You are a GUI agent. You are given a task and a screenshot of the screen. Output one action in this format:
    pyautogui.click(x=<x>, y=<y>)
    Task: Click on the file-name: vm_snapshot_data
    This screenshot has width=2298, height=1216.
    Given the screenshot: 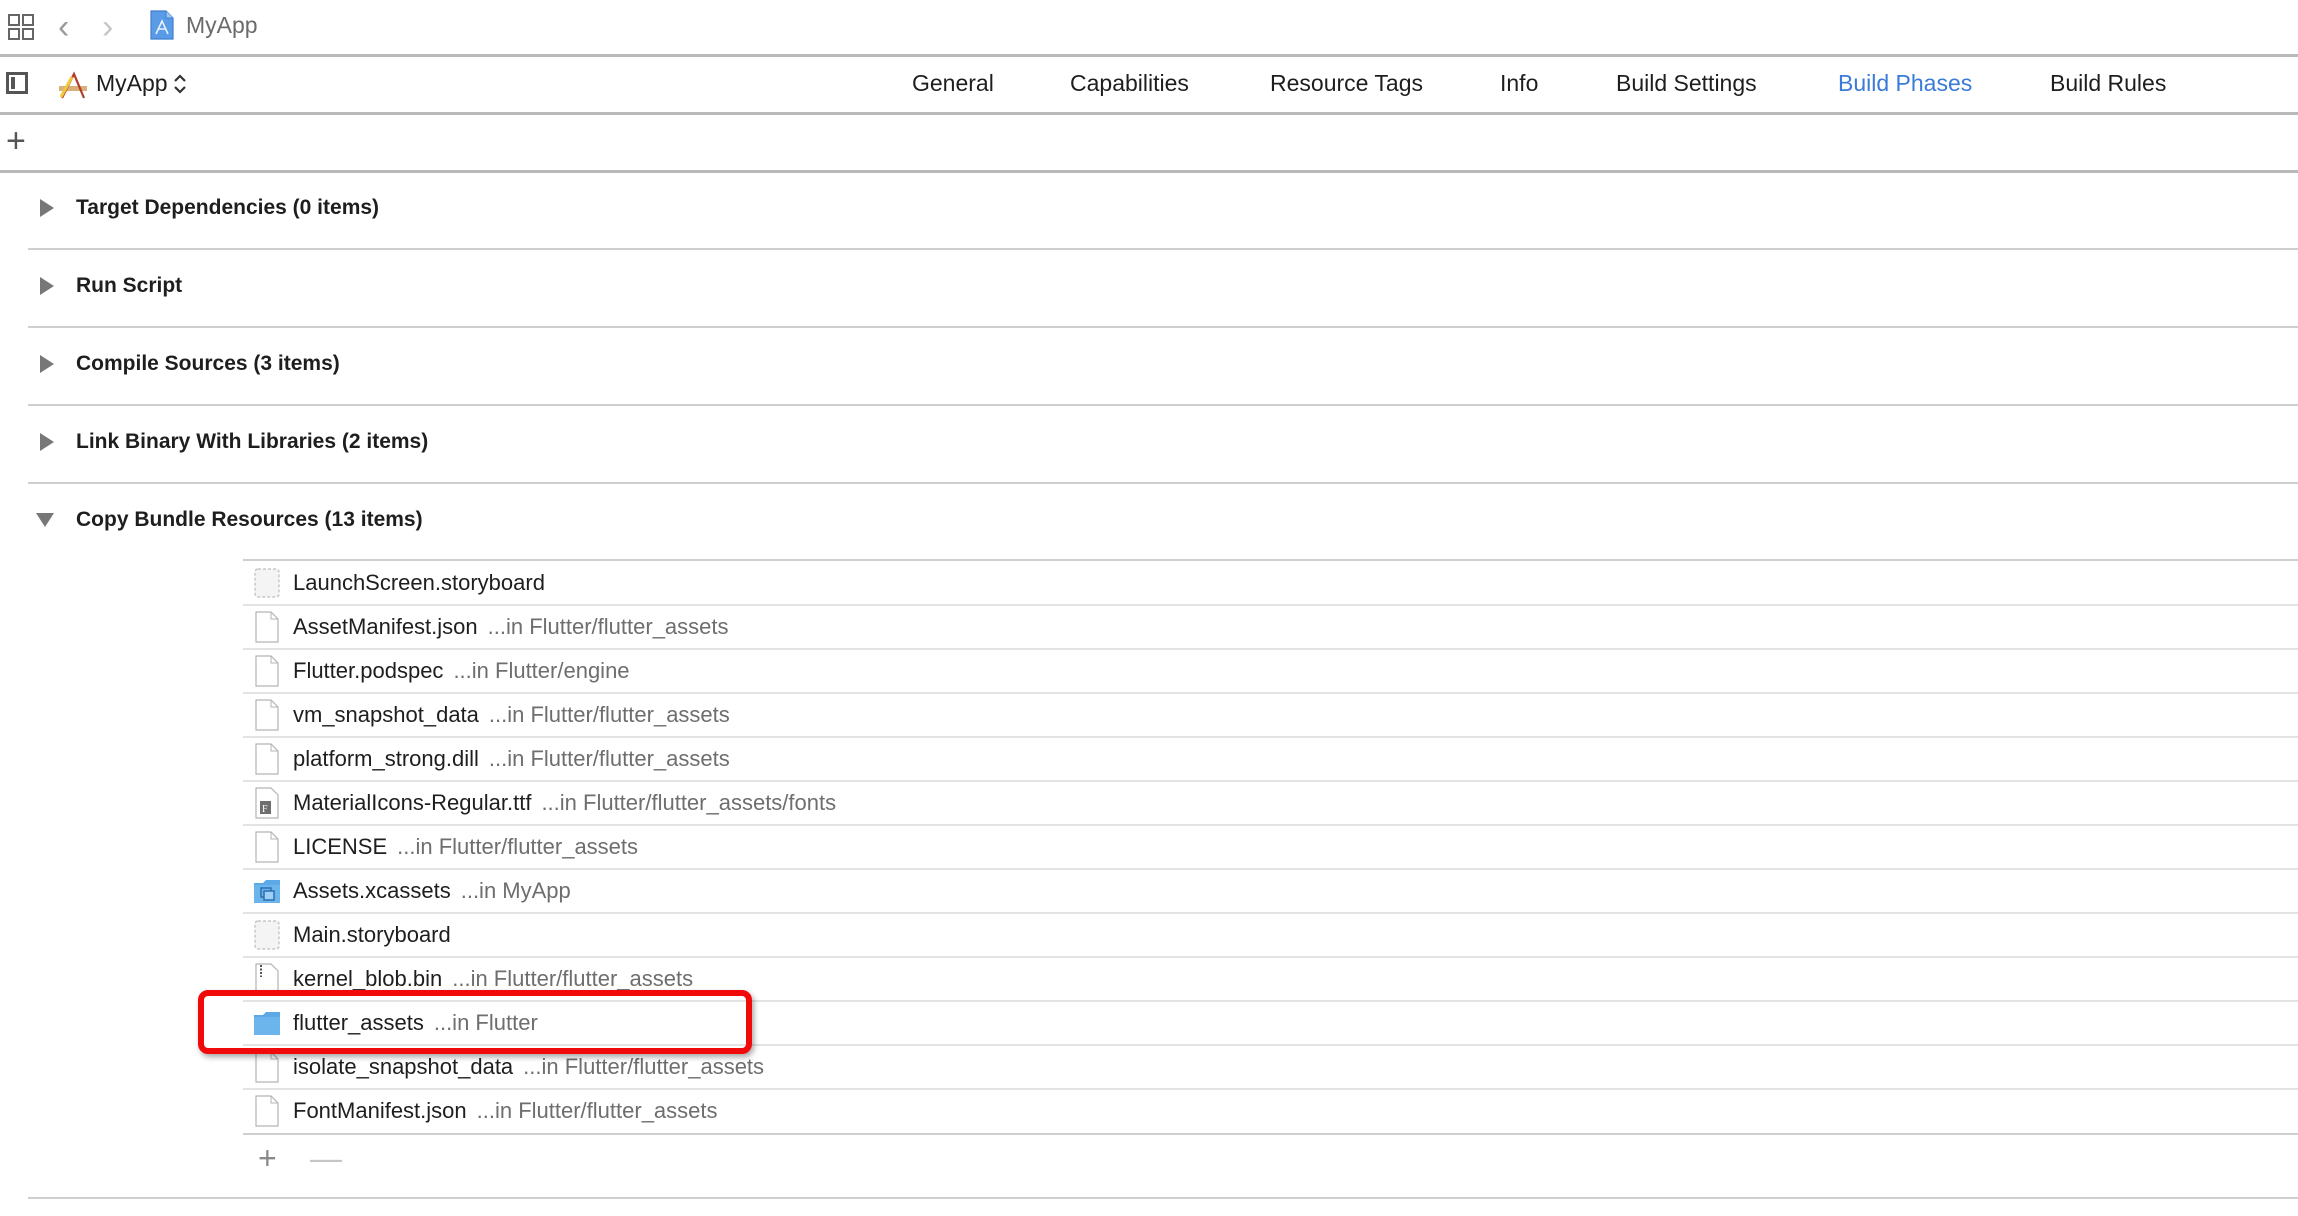 What is the action you would take?
    pyautogui.click(x=386, y=714)
    